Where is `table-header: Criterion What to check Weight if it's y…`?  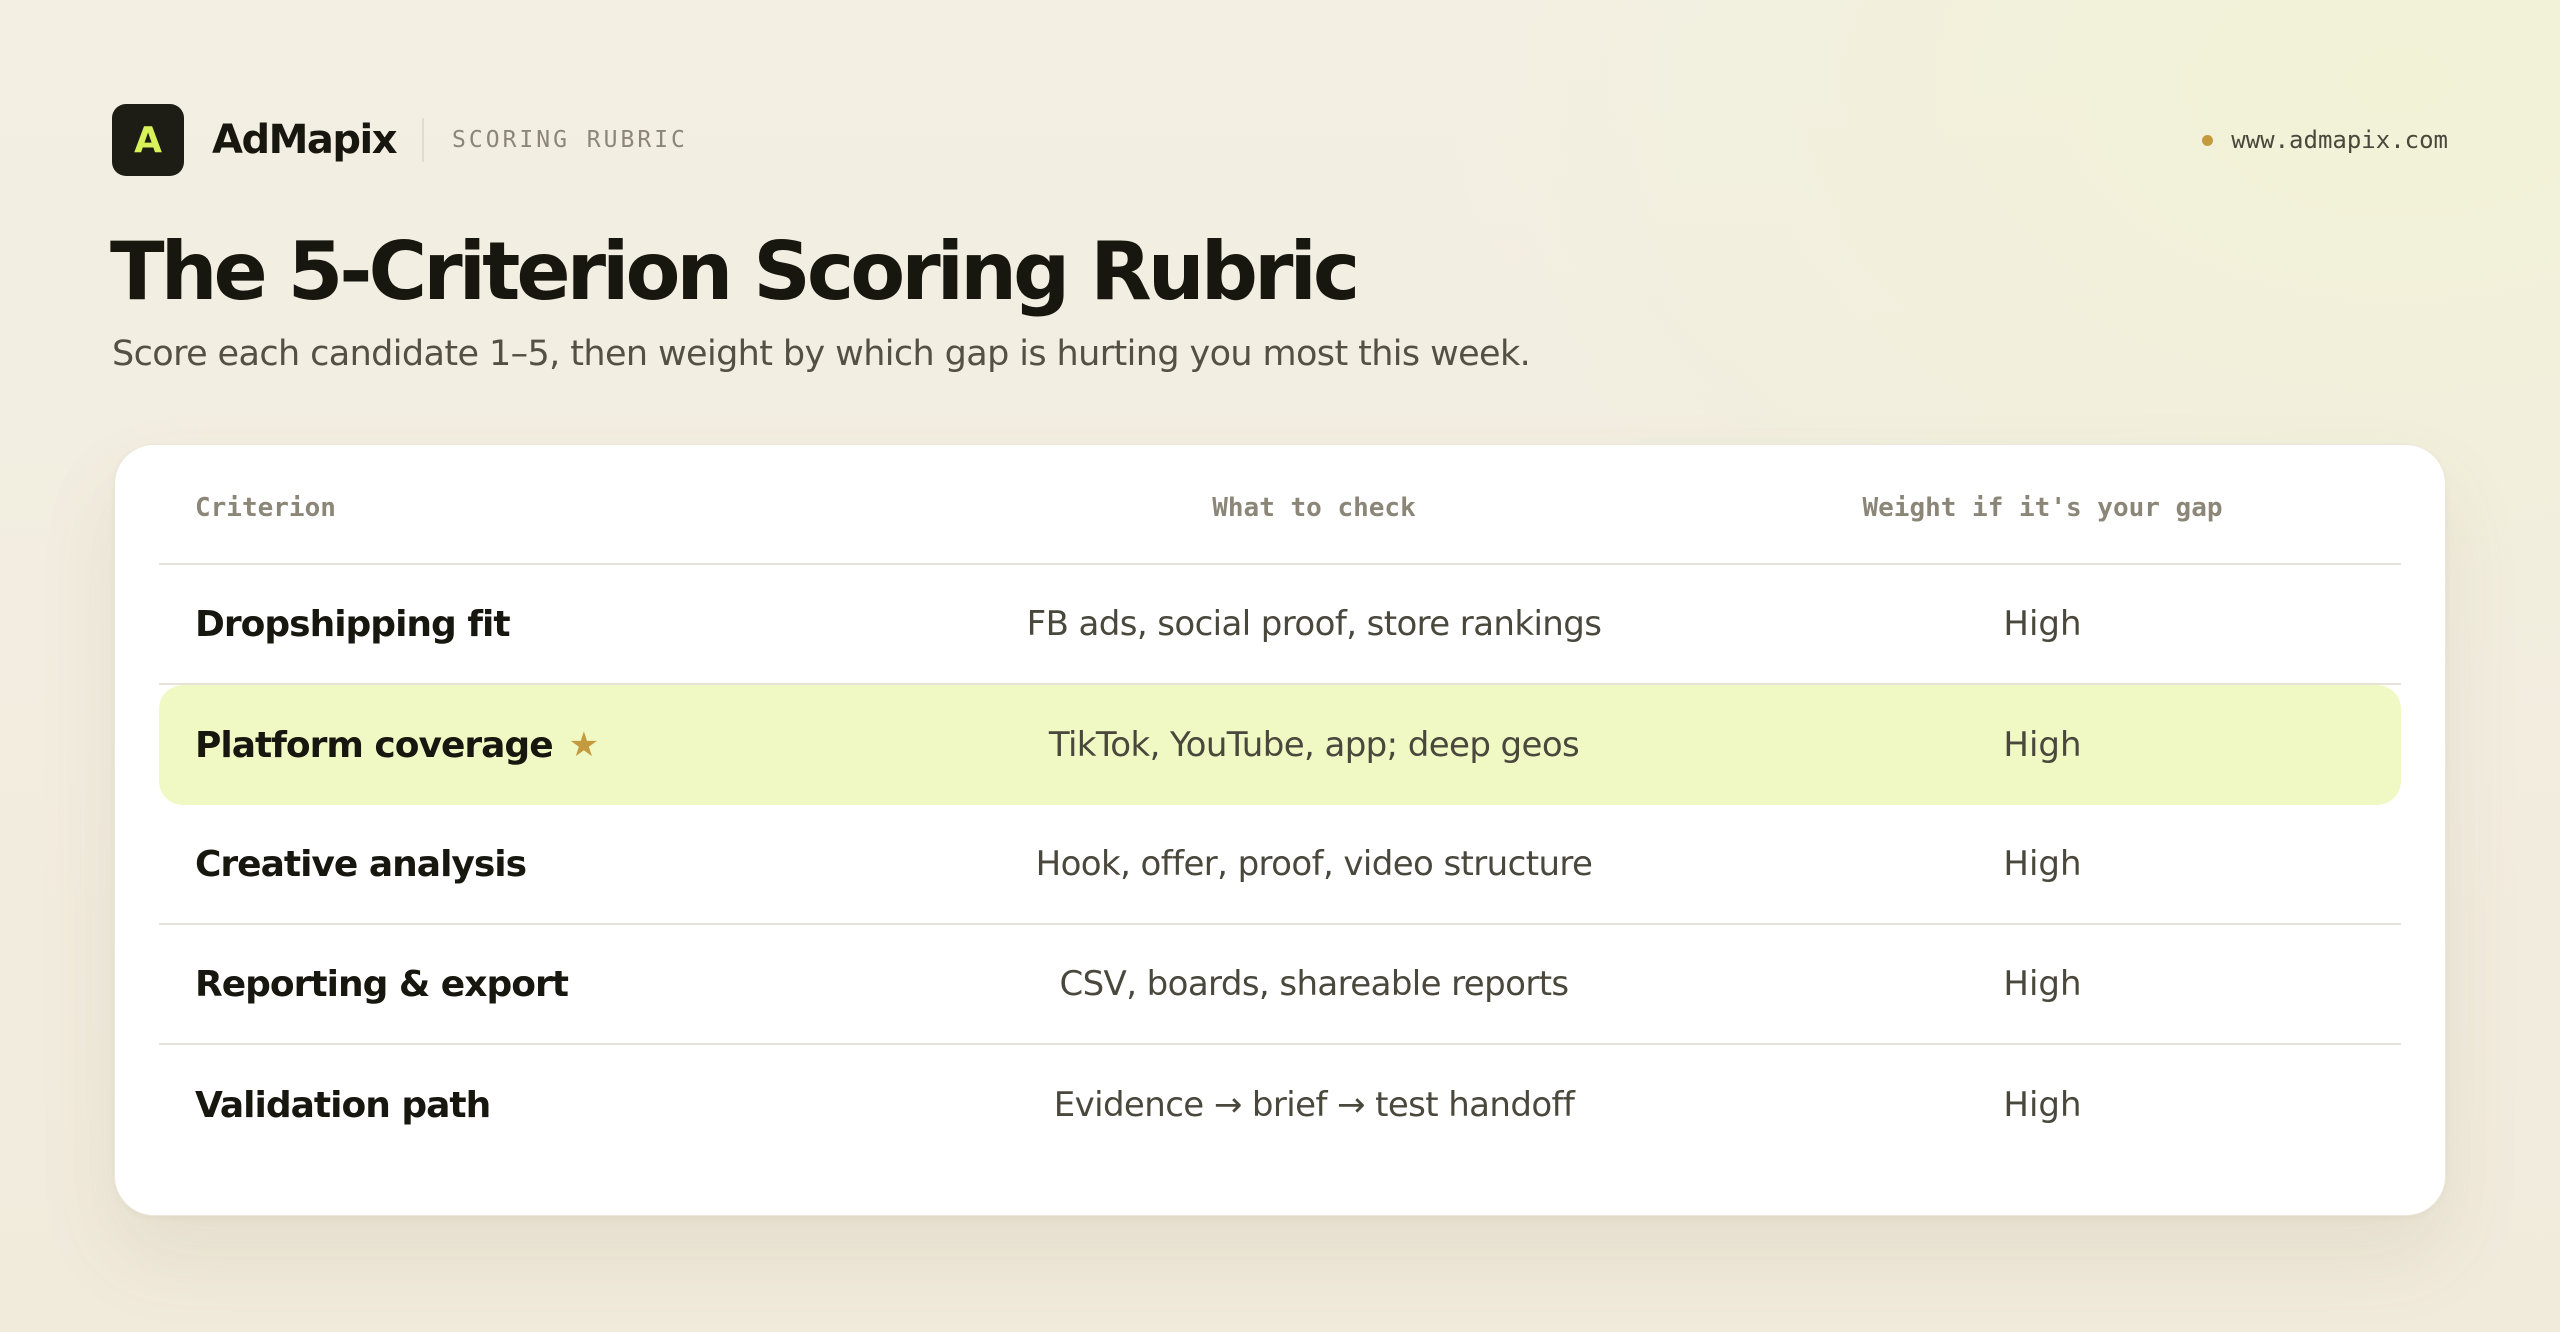 table-header: Criterion What to check Weight if it's y… is located at coordinates (1280, 505).